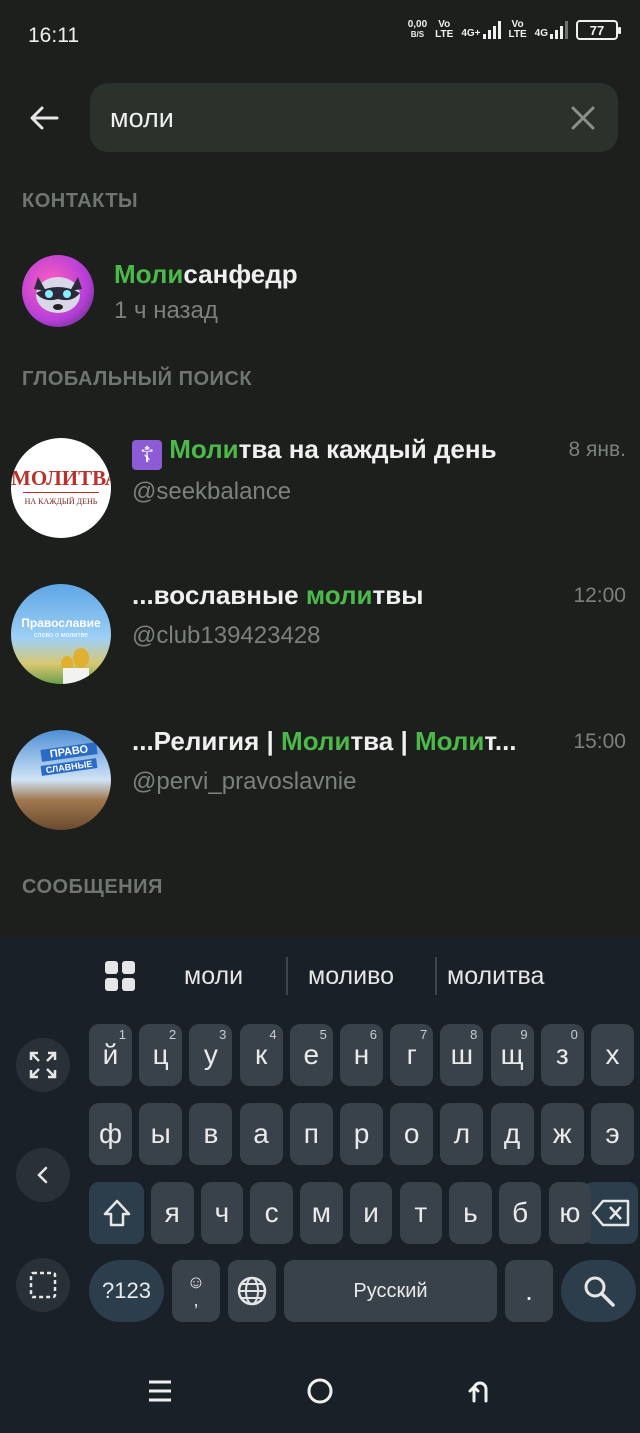 The height and width of the screenshot is (1433, 640). I want to click on key-ь: ь, so click(470, 1213).